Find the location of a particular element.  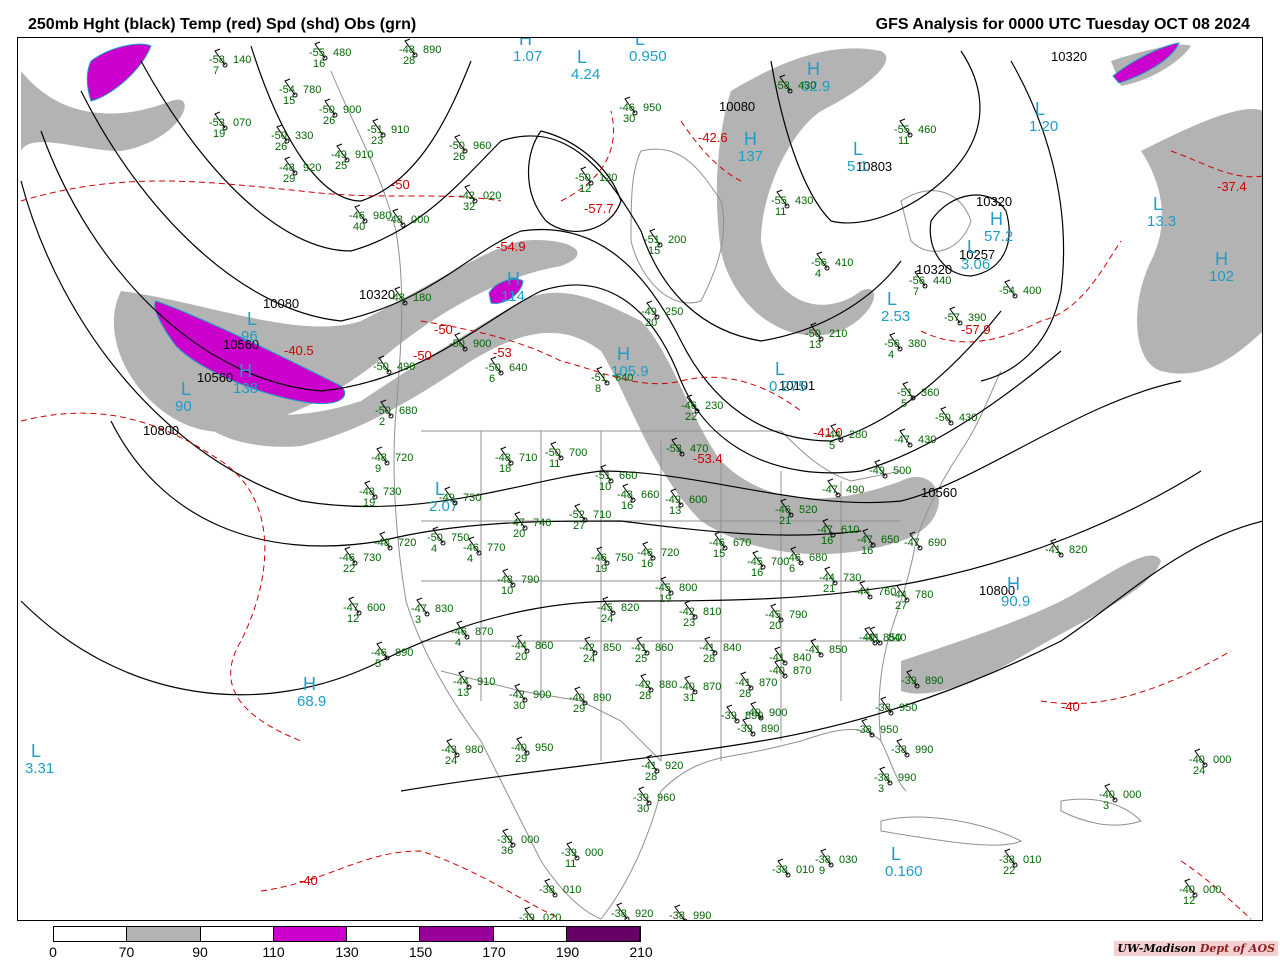

obs-height: 180 is located at coordinates (422, 298).